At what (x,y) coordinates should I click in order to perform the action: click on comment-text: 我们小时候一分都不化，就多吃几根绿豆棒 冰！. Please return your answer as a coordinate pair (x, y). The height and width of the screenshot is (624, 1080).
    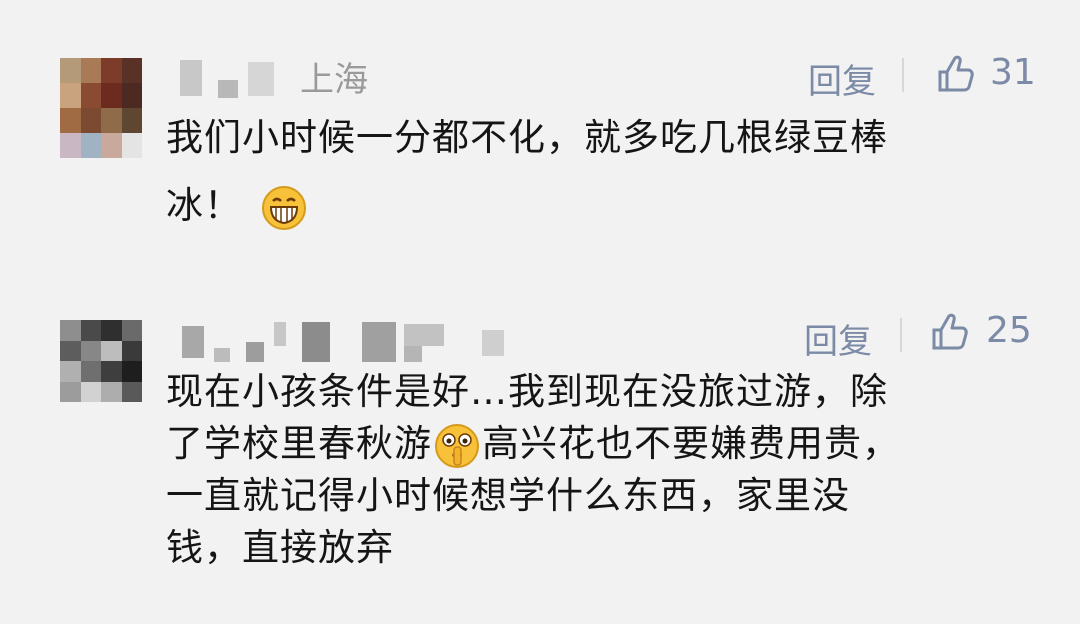
    Looking at the image, I should click on (527, 172).